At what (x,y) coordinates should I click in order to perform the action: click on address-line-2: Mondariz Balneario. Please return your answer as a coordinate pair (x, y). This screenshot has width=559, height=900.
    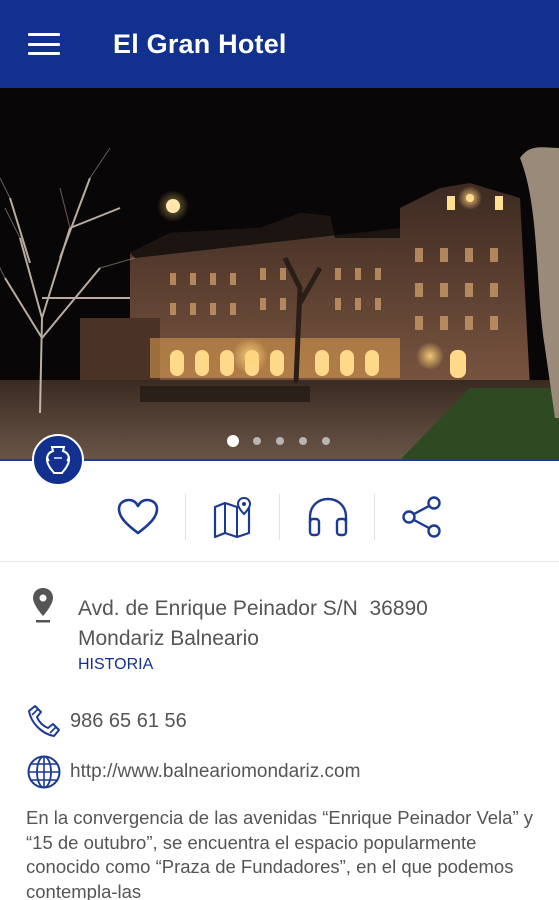
    Looking at the image, I should click on (168, 638).